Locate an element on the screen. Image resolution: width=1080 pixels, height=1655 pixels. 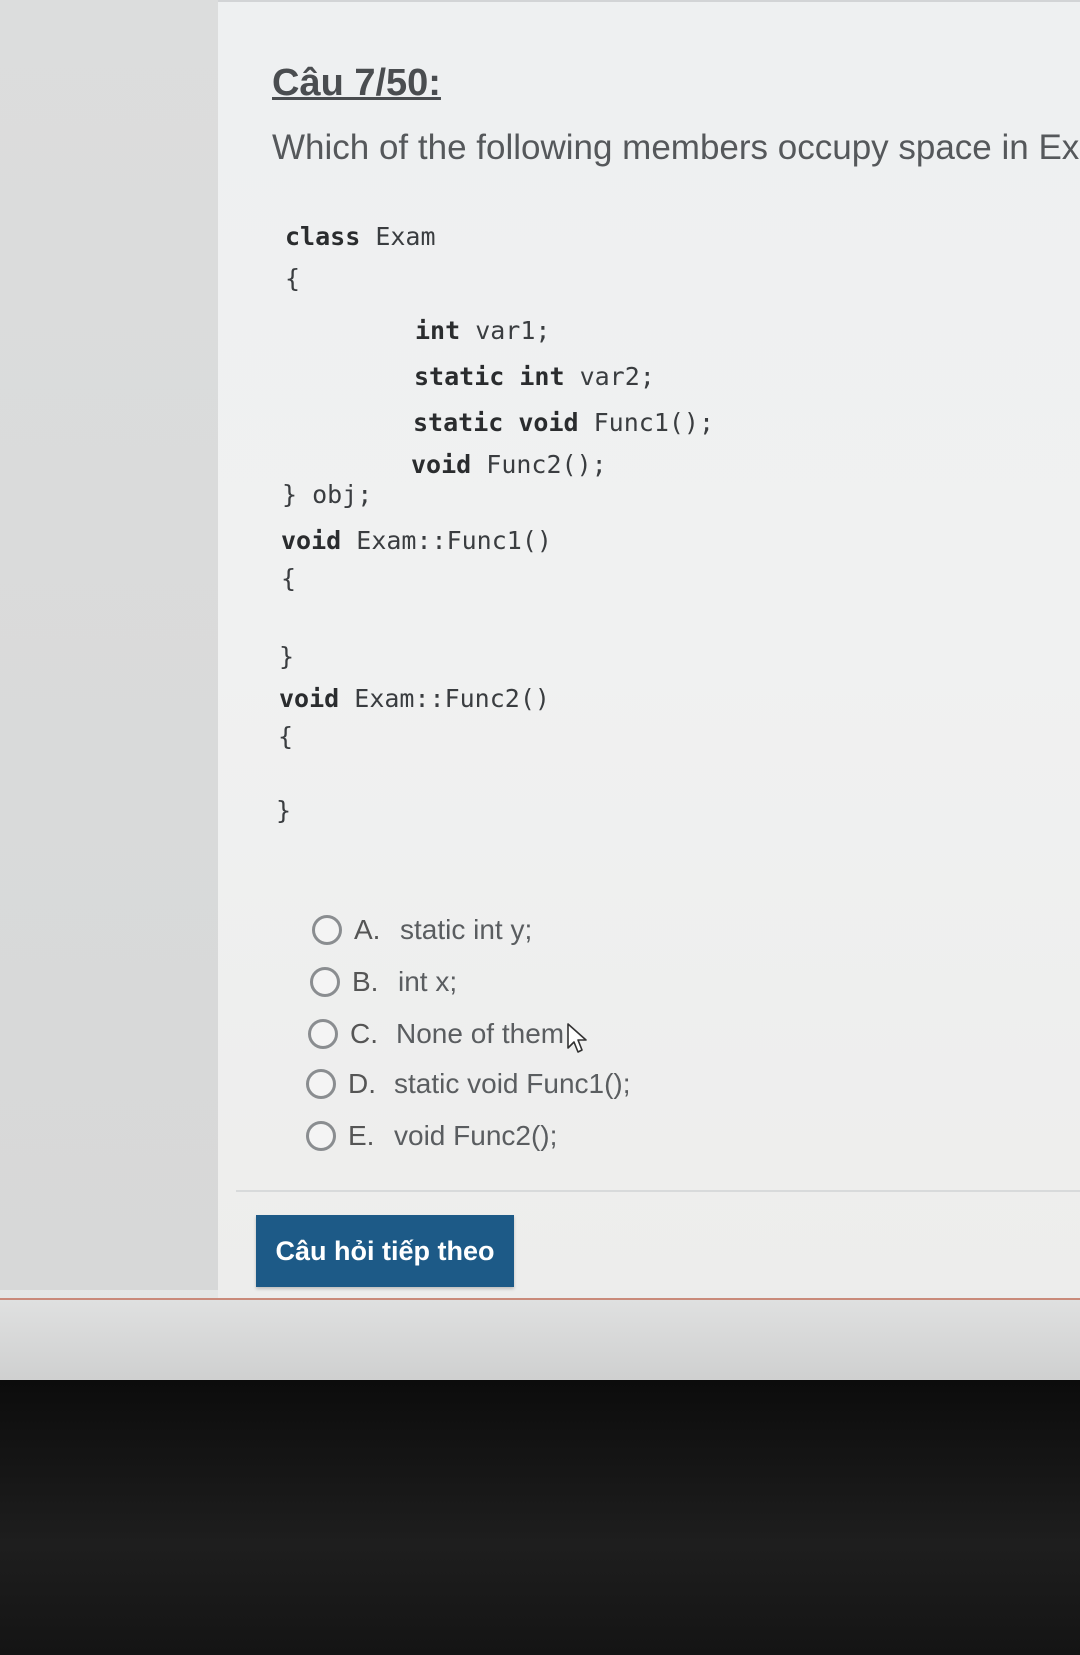
option-a: A. static int y; is located at coordinates (422, 930).